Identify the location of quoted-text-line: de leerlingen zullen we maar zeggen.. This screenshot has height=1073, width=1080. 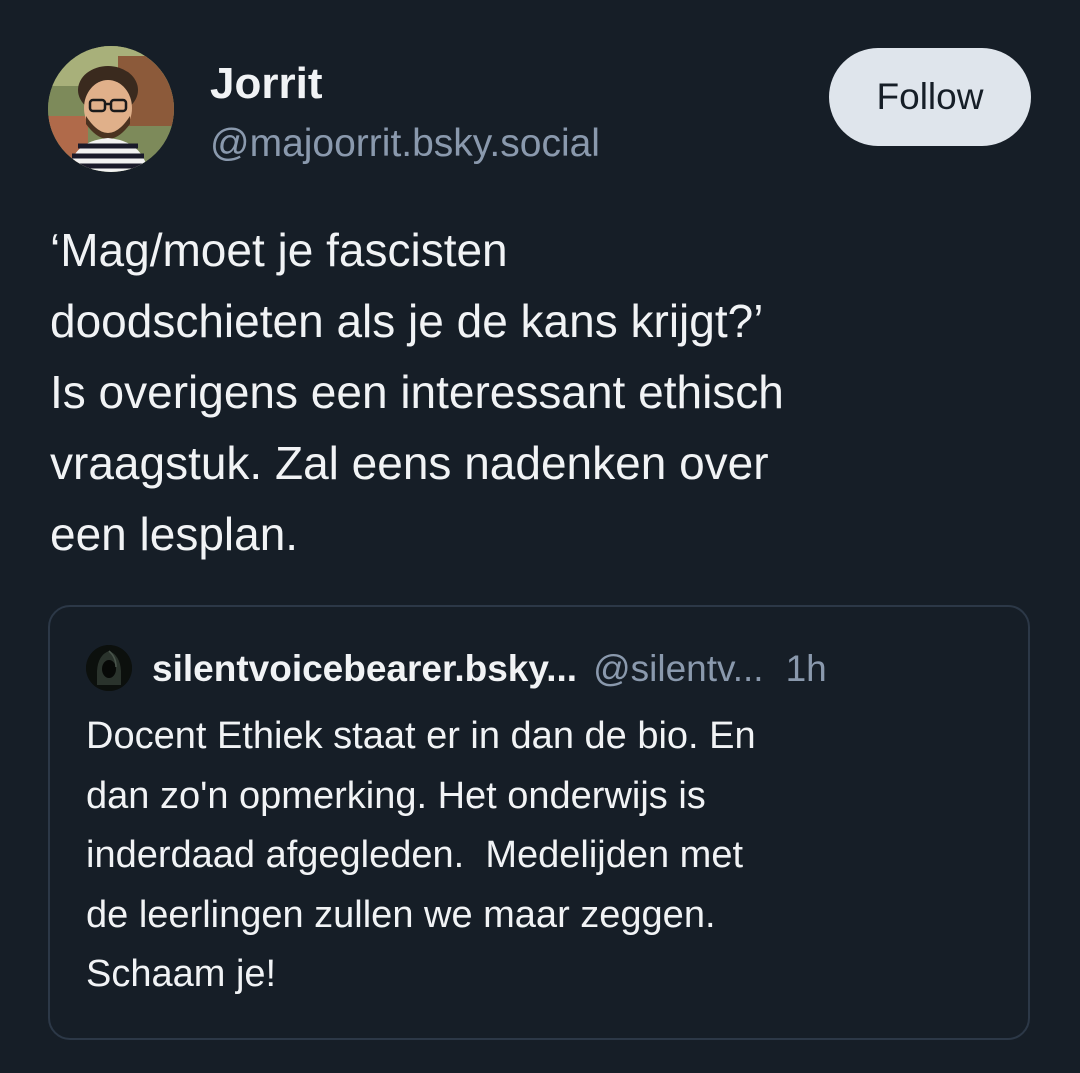
(401, 914).